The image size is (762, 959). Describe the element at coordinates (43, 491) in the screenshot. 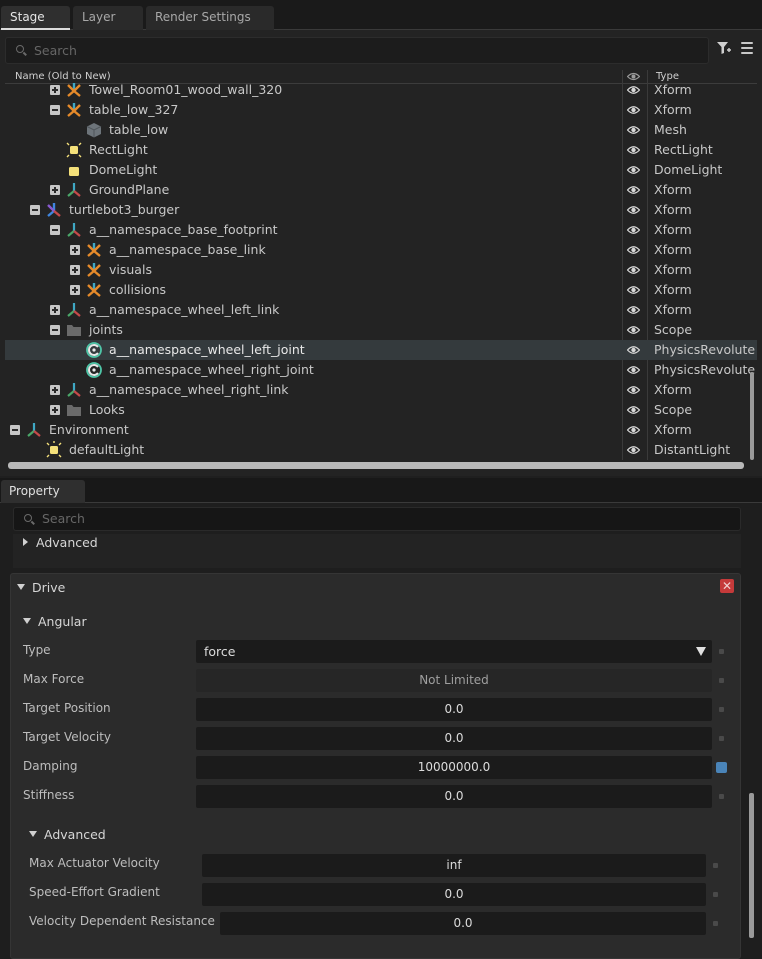

I see `tab-property: Property` at that location.